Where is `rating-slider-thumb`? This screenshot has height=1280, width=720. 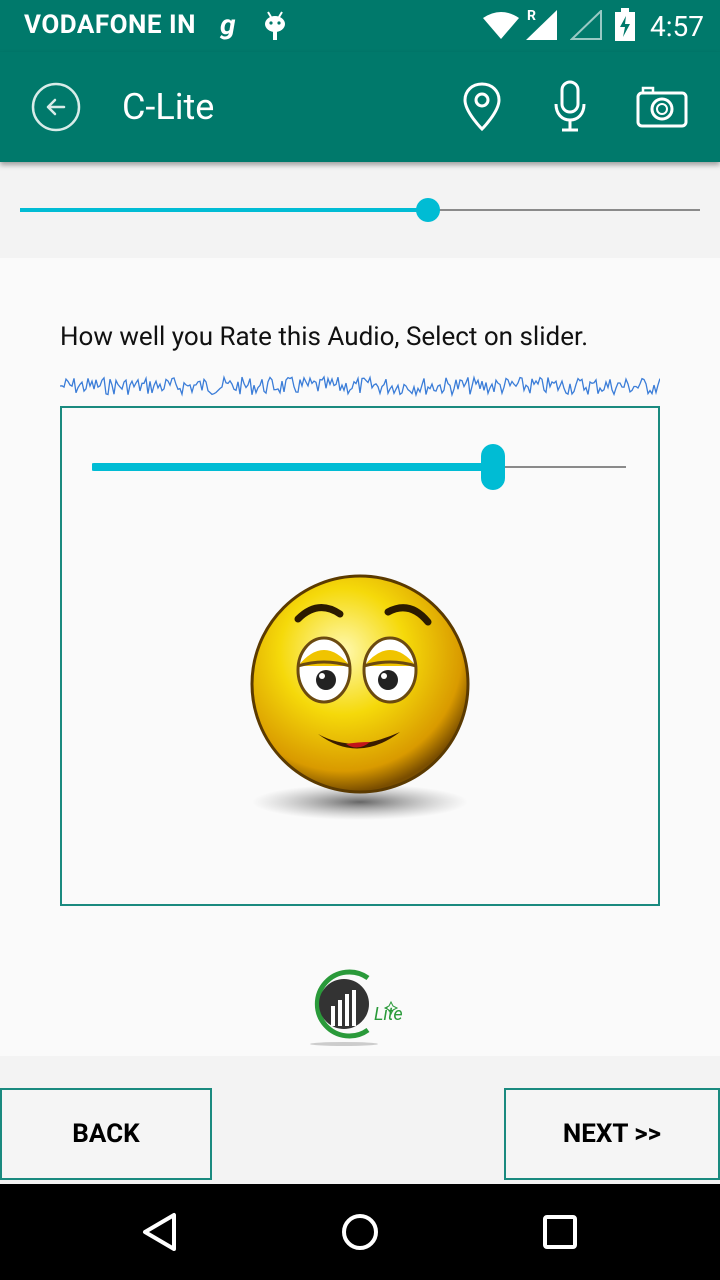
rating-slider-thumb is located at coordinates (493, 467).